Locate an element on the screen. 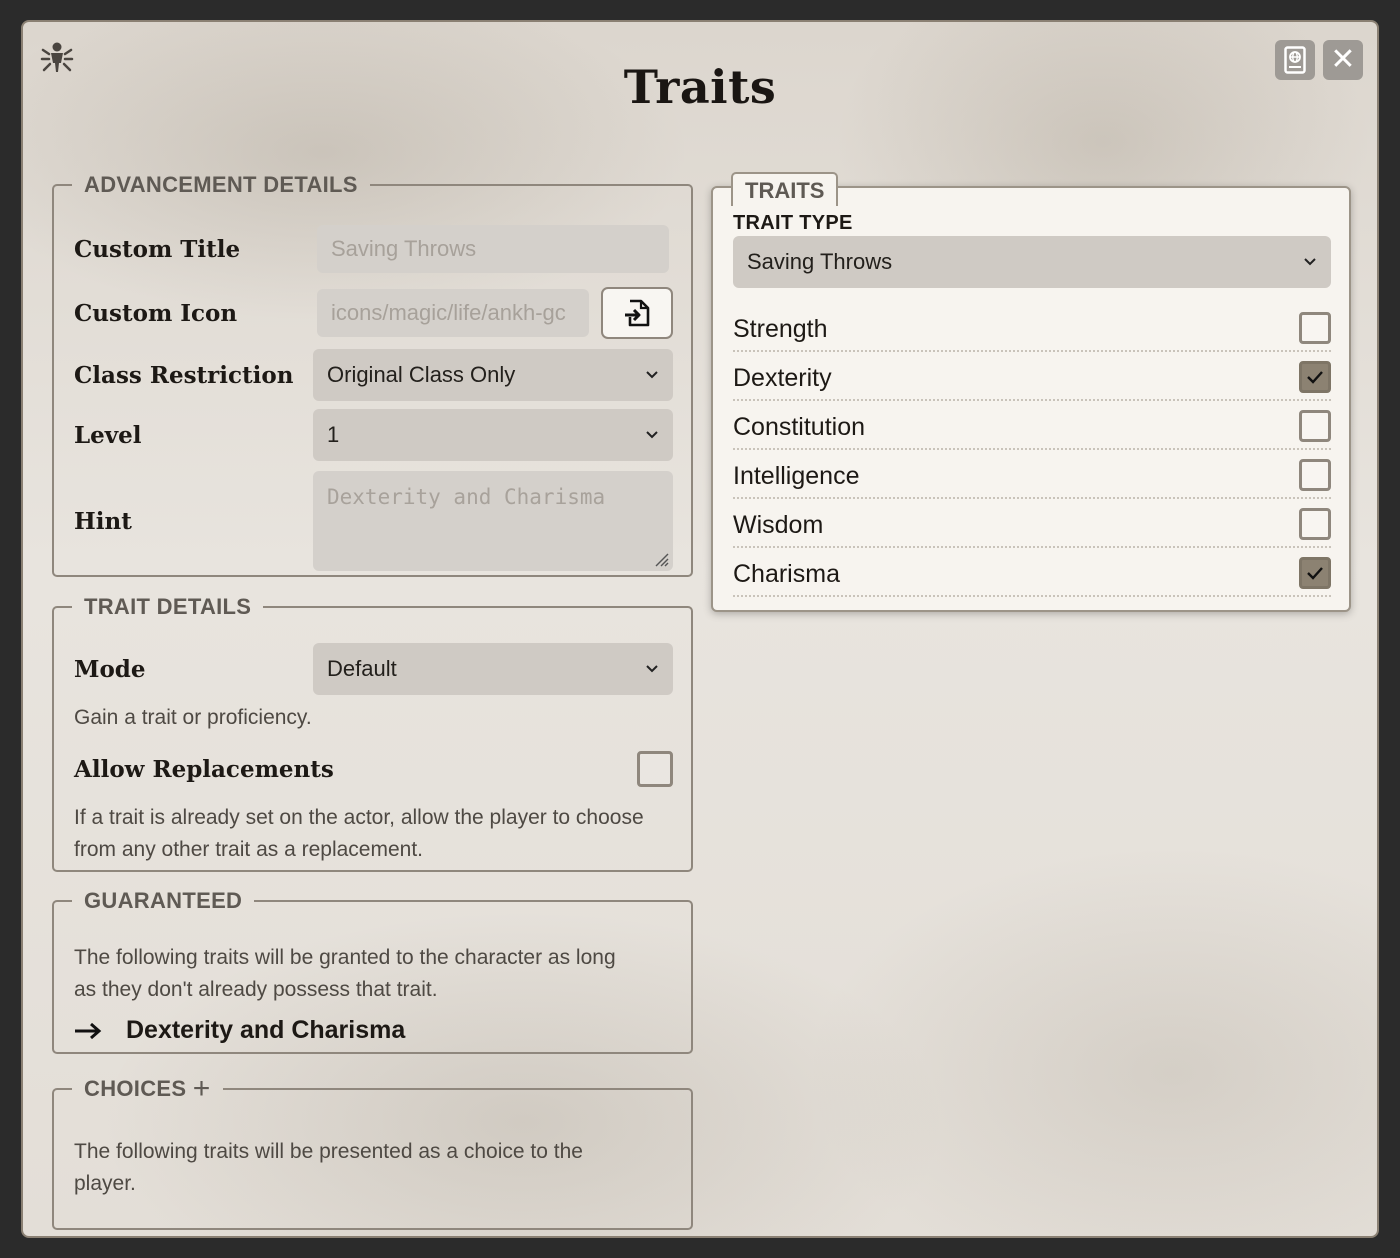  guaranteed-traits: Dexterity and Charisma is located at coordinates (239, 1030).